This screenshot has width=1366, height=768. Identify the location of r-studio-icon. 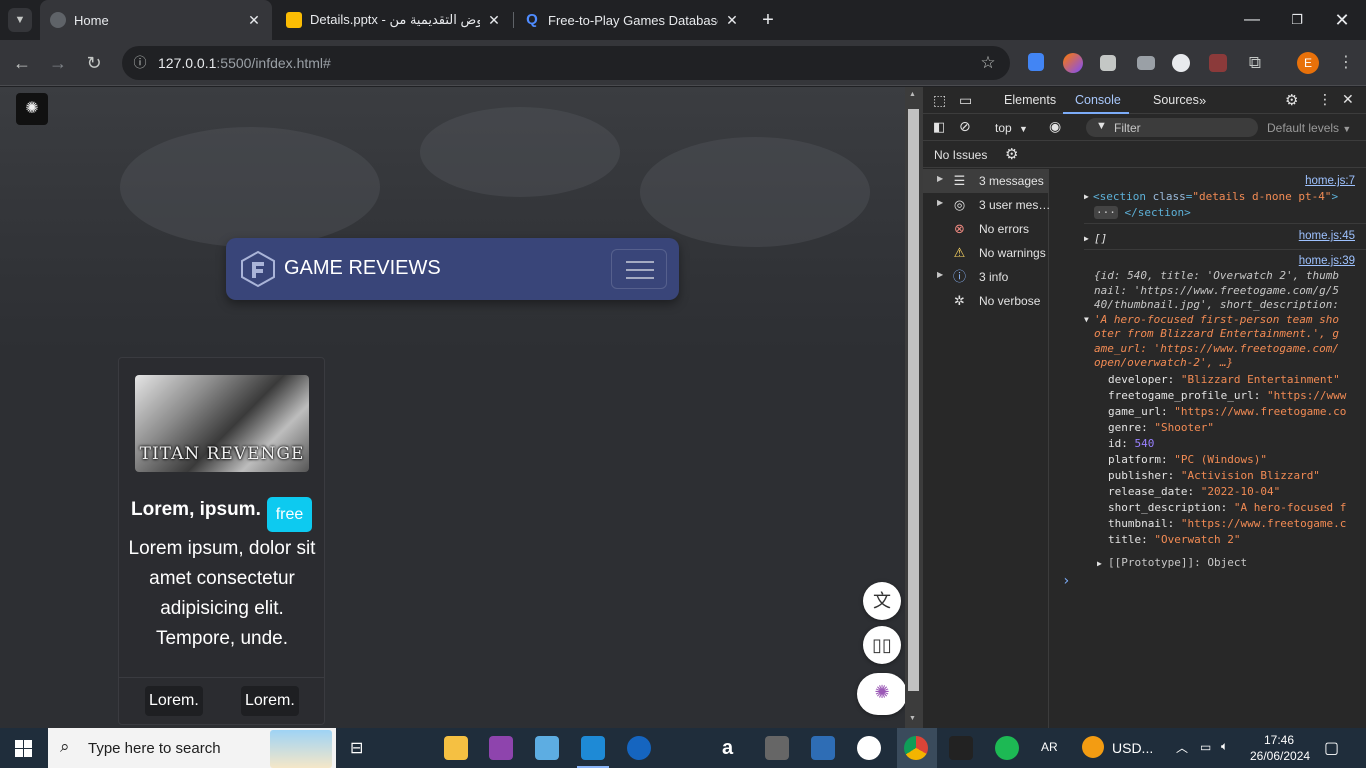
(823, 748).